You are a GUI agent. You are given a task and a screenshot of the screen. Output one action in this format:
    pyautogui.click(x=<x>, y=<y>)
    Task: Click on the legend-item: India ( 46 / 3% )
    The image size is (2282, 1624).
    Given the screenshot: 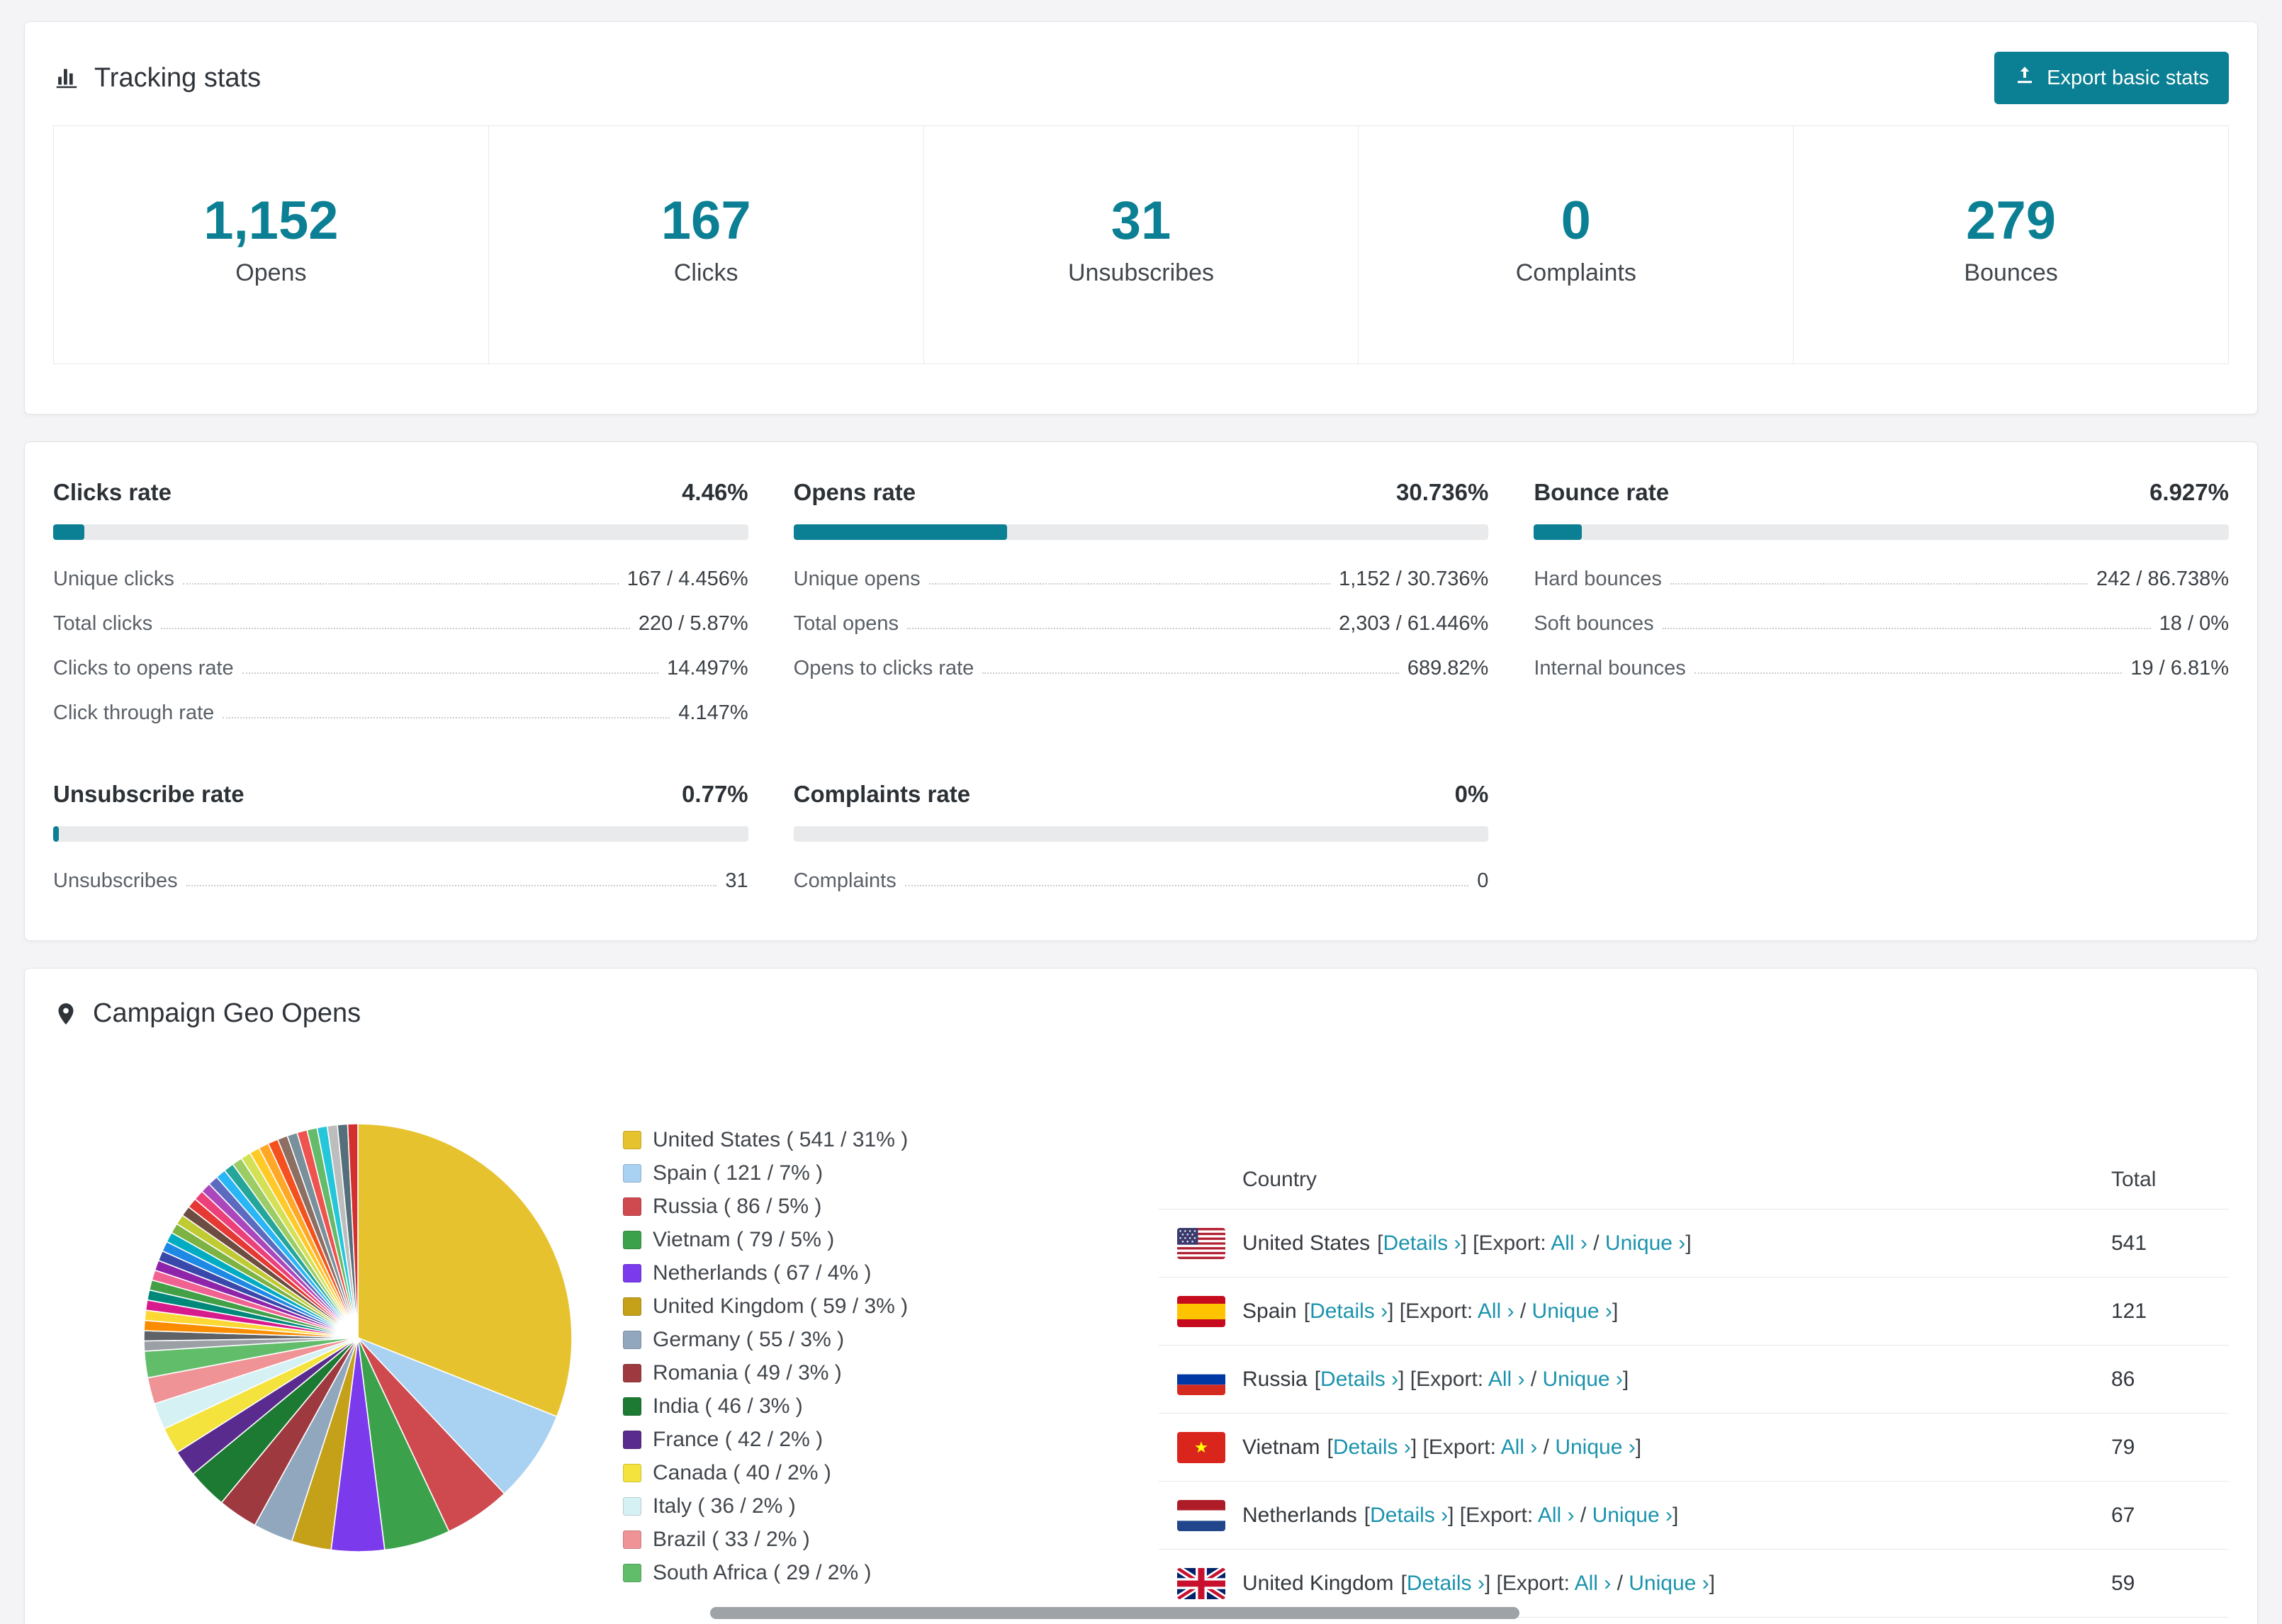 What is the action you would take?
    pyautogui.click(x=766, y=1407)
    